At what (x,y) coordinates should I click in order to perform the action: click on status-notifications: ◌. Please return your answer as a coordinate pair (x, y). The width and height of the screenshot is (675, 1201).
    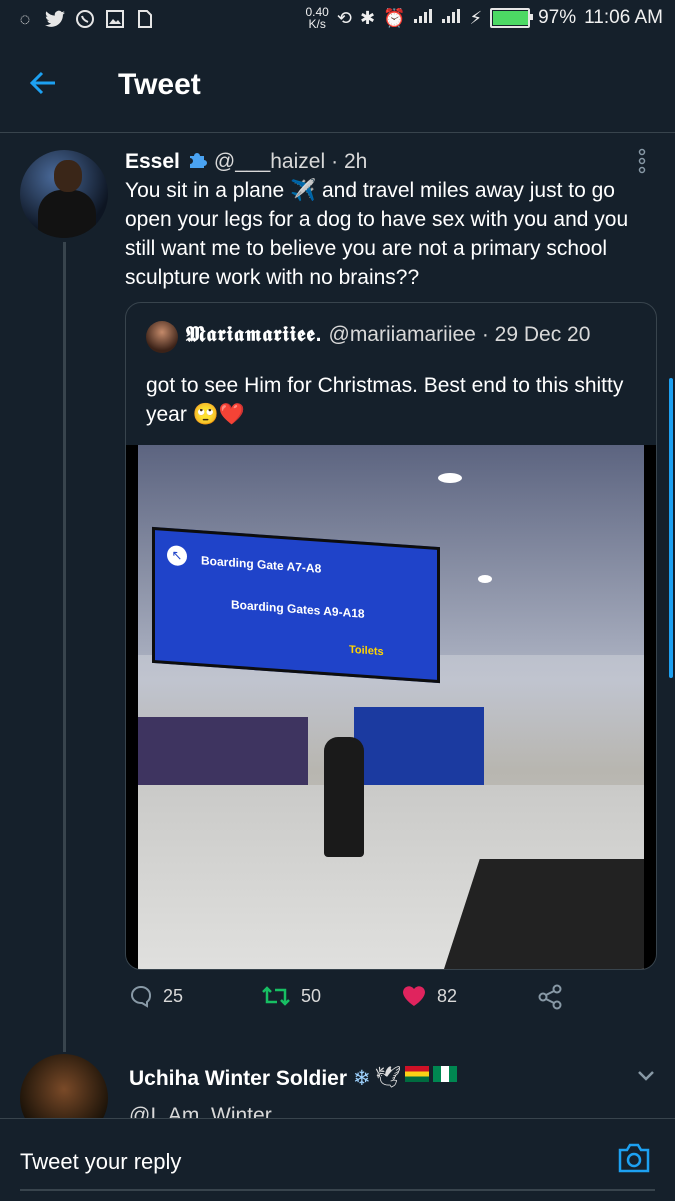
    Looking at the image, I should click on (85, 19).